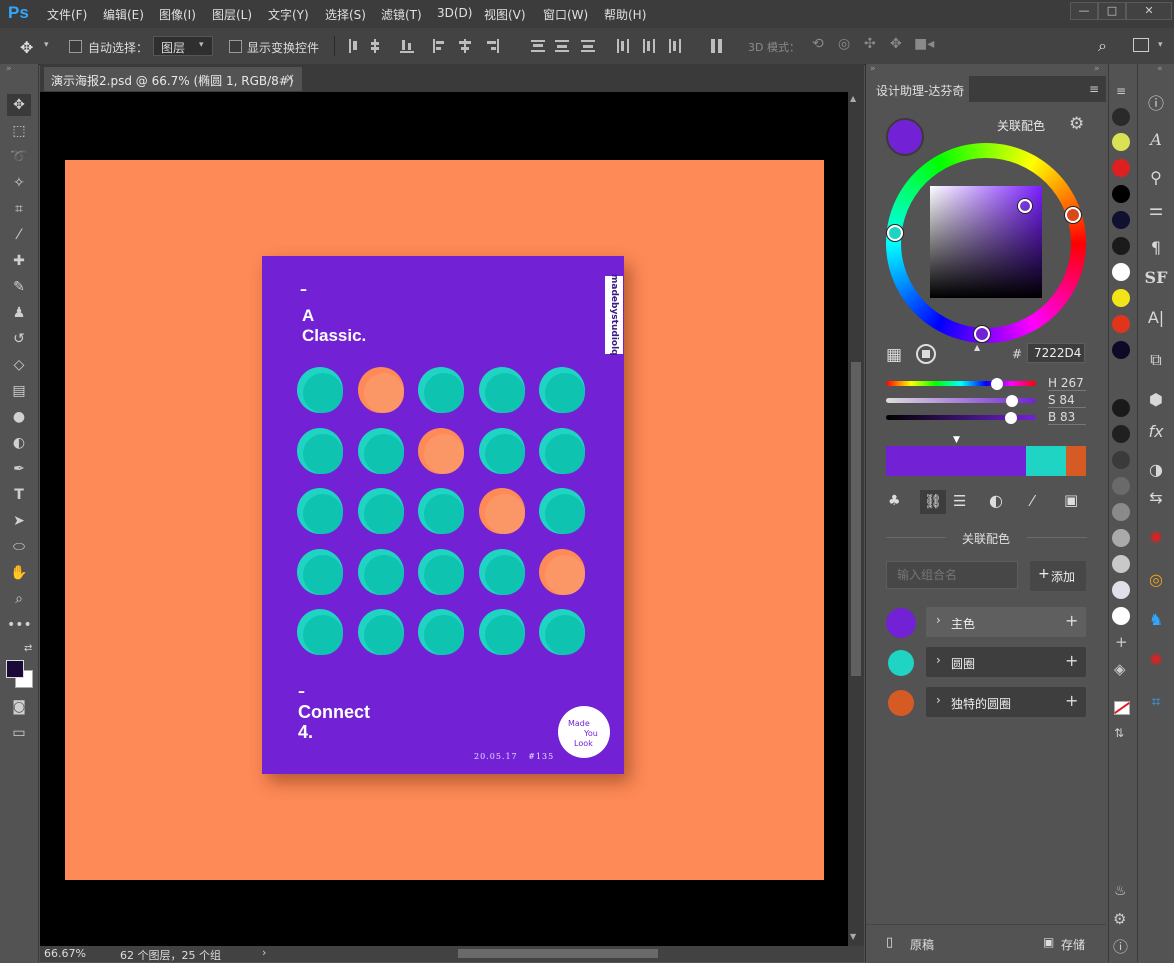 Image resolution: width=1174 pixels, height=963 pixels. Describe the element at coordinates (1071, 500) in the screenshot. I see `image-icon: ▣` at that location.